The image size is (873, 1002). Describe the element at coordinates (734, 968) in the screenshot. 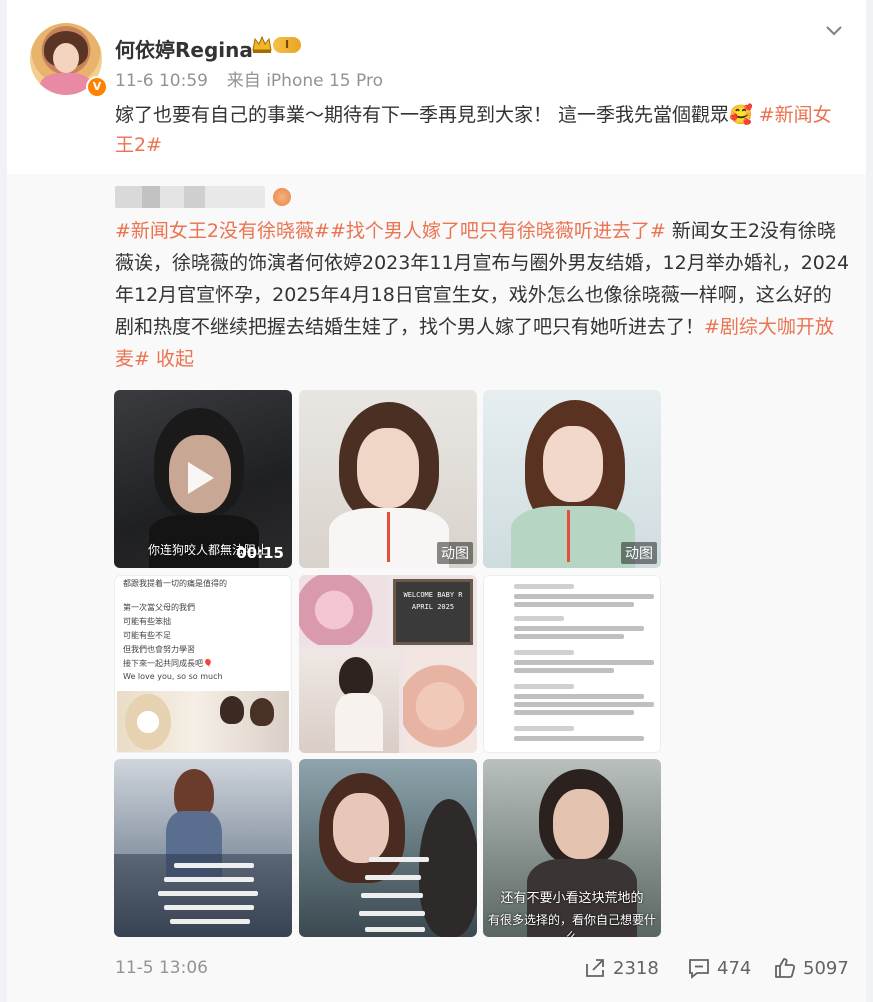

I see `comment-count: 474` at that location.